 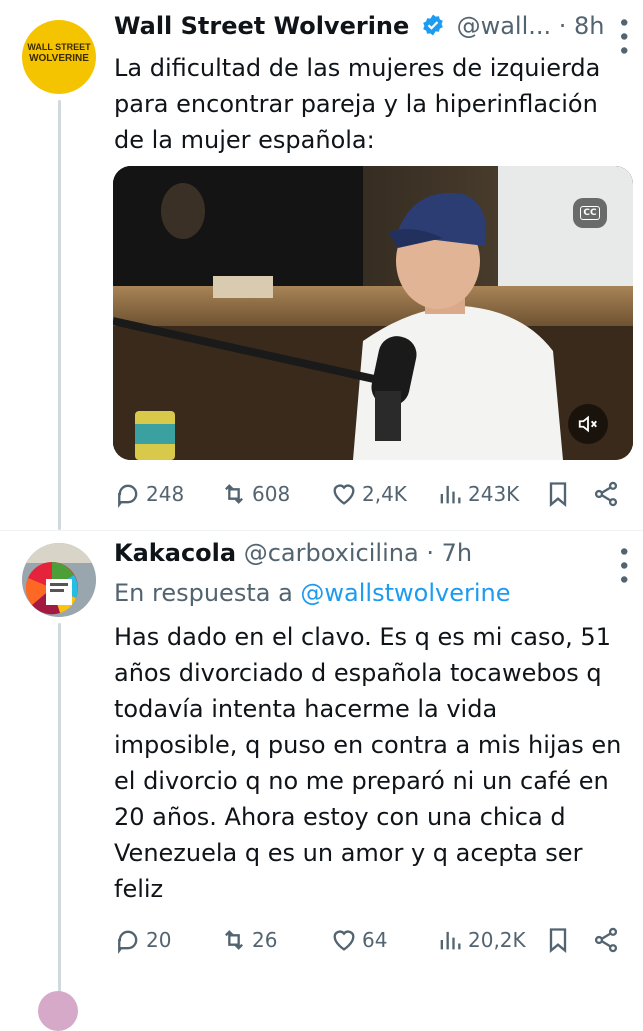 I want to click on more-options-icon: •••, so click(x=622, y=566).